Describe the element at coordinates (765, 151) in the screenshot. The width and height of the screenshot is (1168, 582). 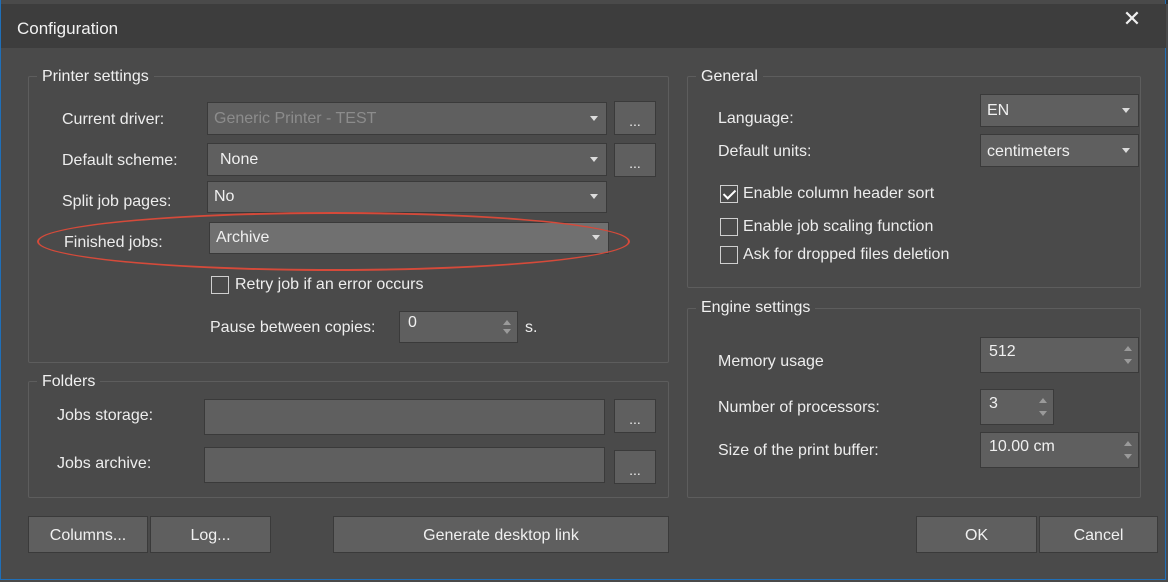
I see `default-units-label: Default units:` at that location.